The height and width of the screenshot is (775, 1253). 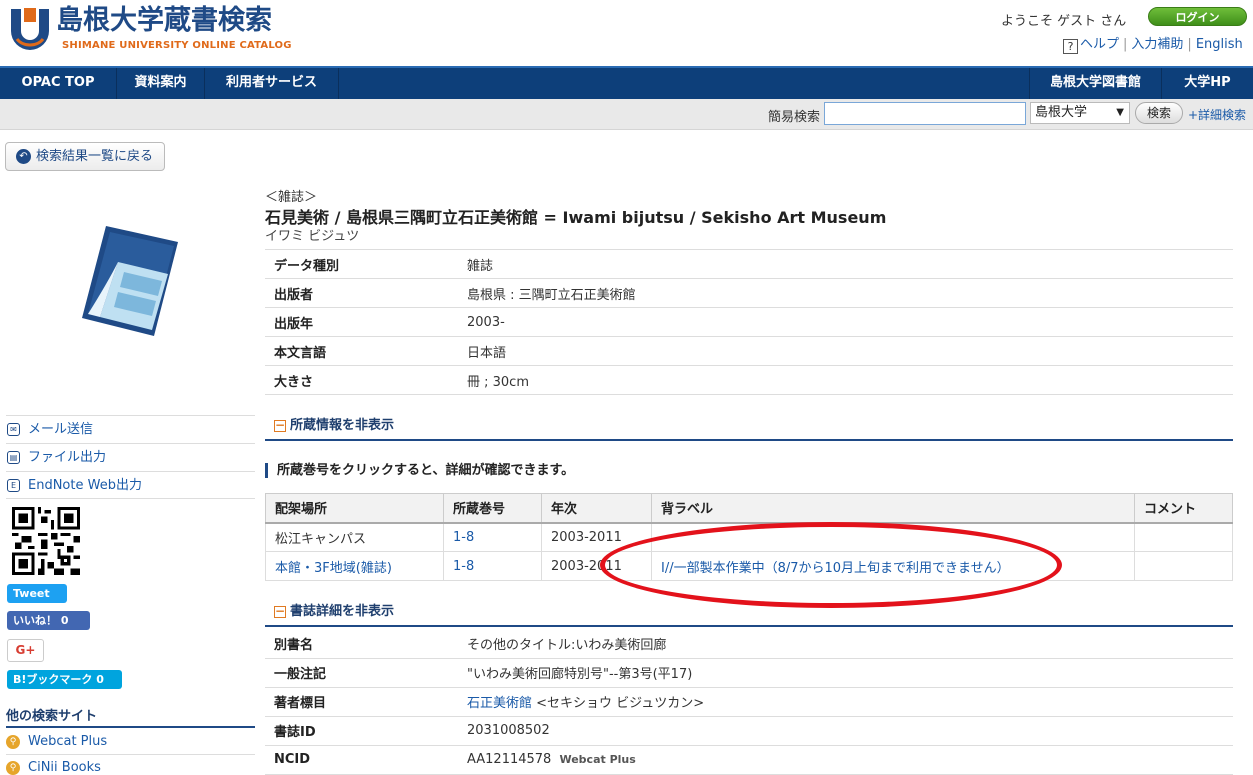 What do you see at coordinates (342, 611) in the screenshot?
I see `bib-details-toggle-label: 書誌詳細を非表示` at bounding box center [342, 611].